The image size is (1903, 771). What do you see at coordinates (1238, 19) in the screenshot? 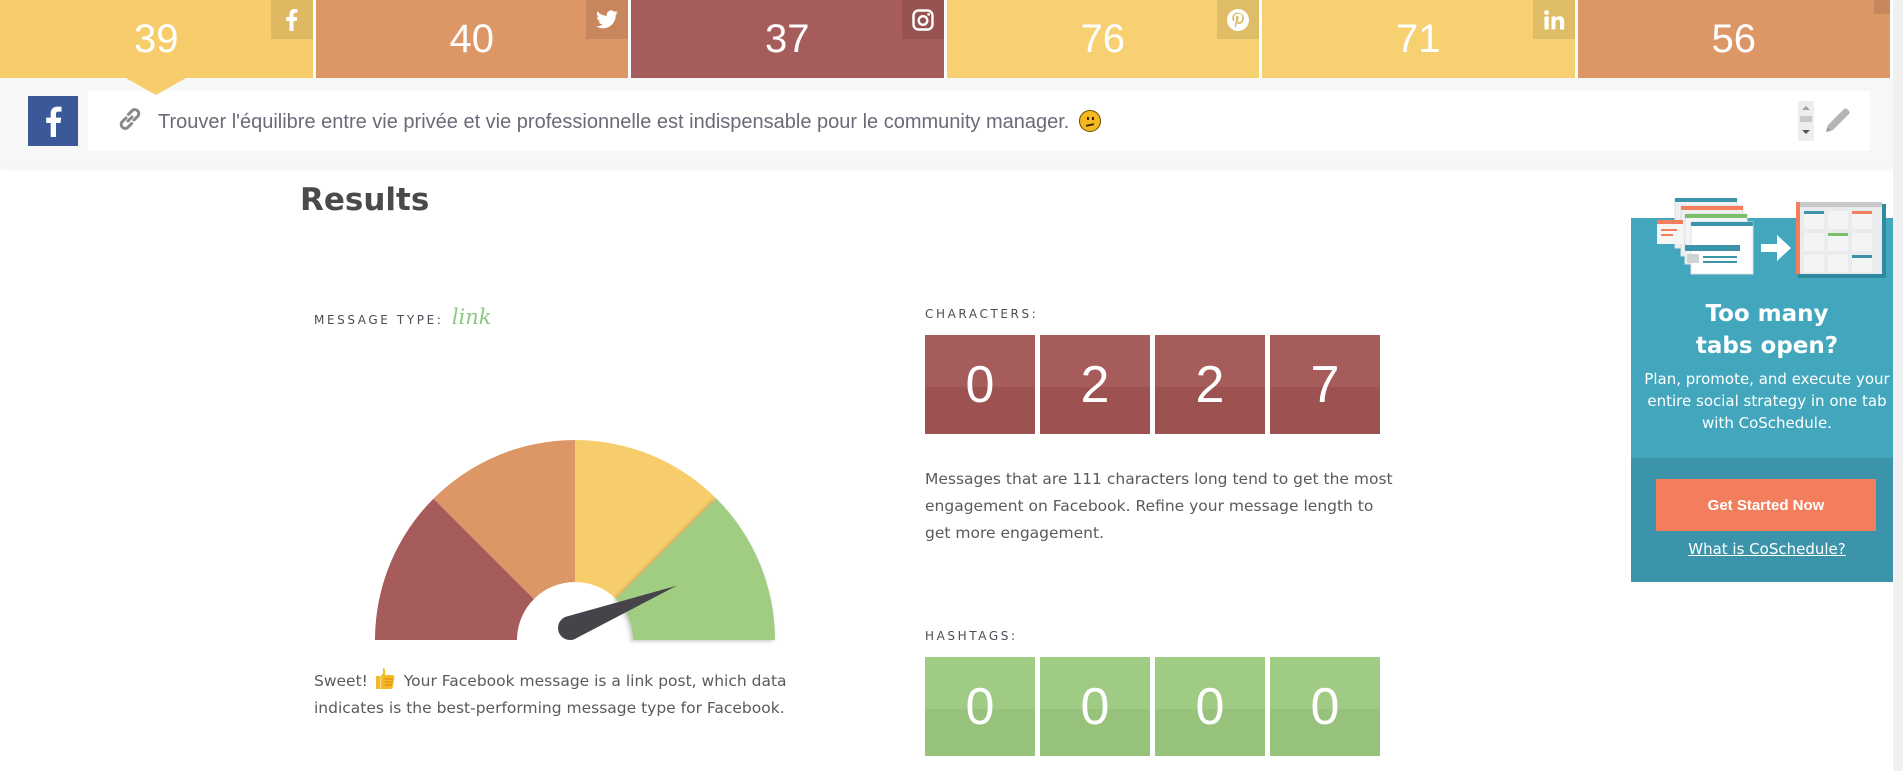
I see `pinterest-icon` at bounding box center [1238, 19].